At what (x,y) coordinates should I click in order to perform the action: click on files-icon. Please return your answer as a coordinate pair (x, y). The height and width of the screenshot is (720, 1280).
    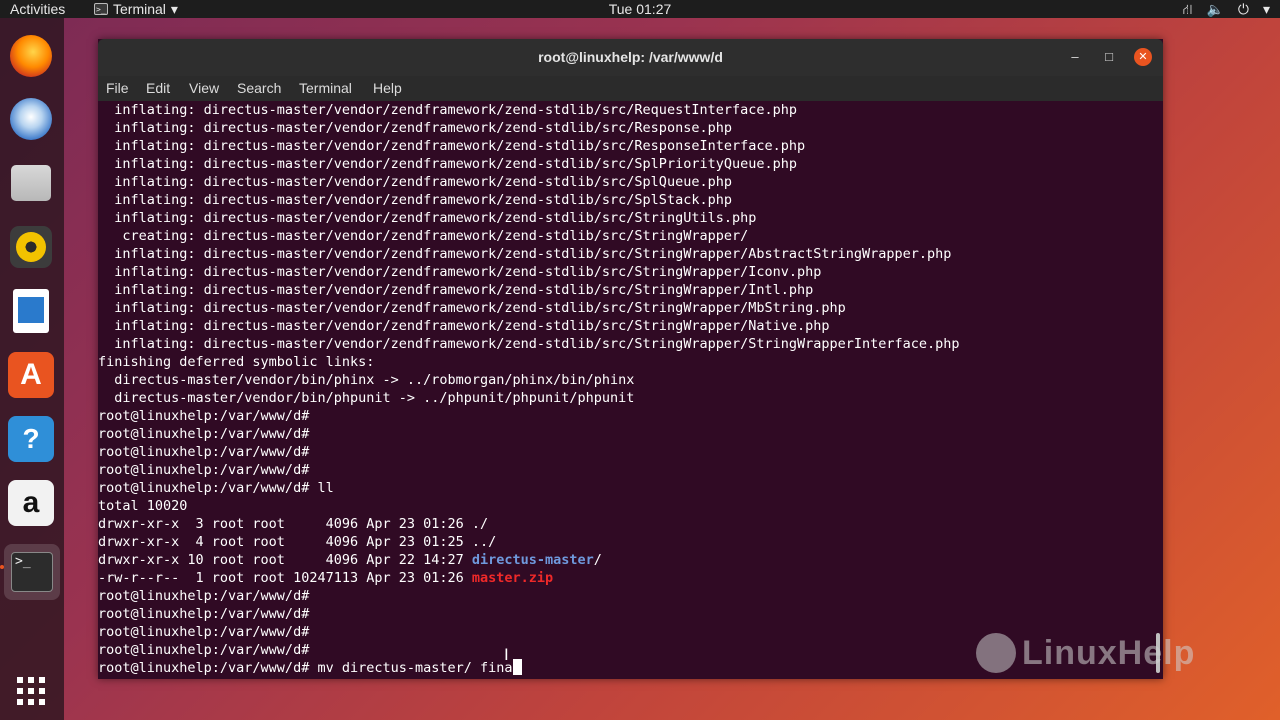
    Looking at the image, I should click on (31, 183).